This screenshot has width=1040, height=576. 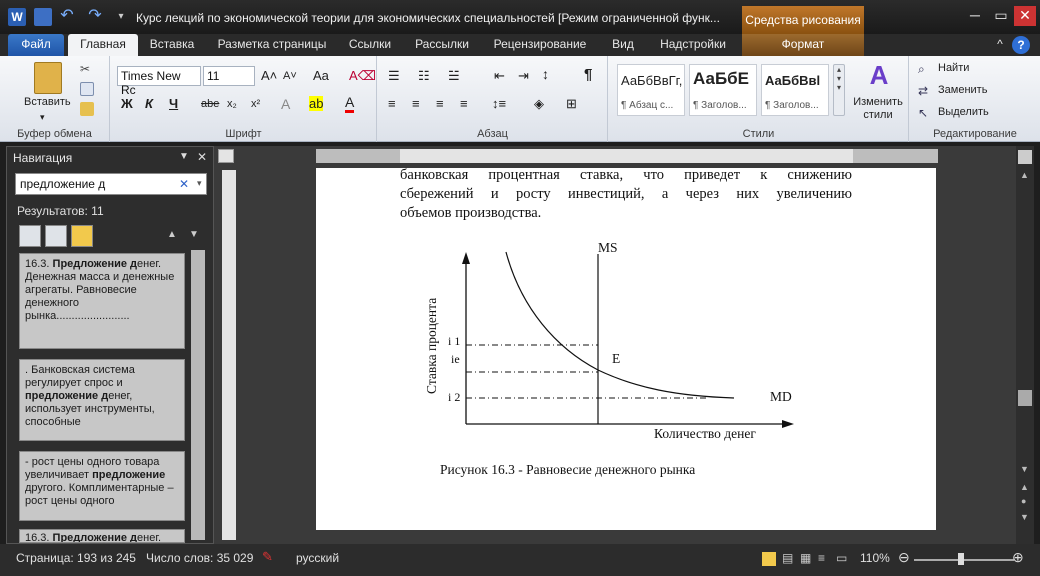 I want to click on sort-icon: ↕, so click(x=545, y=74).